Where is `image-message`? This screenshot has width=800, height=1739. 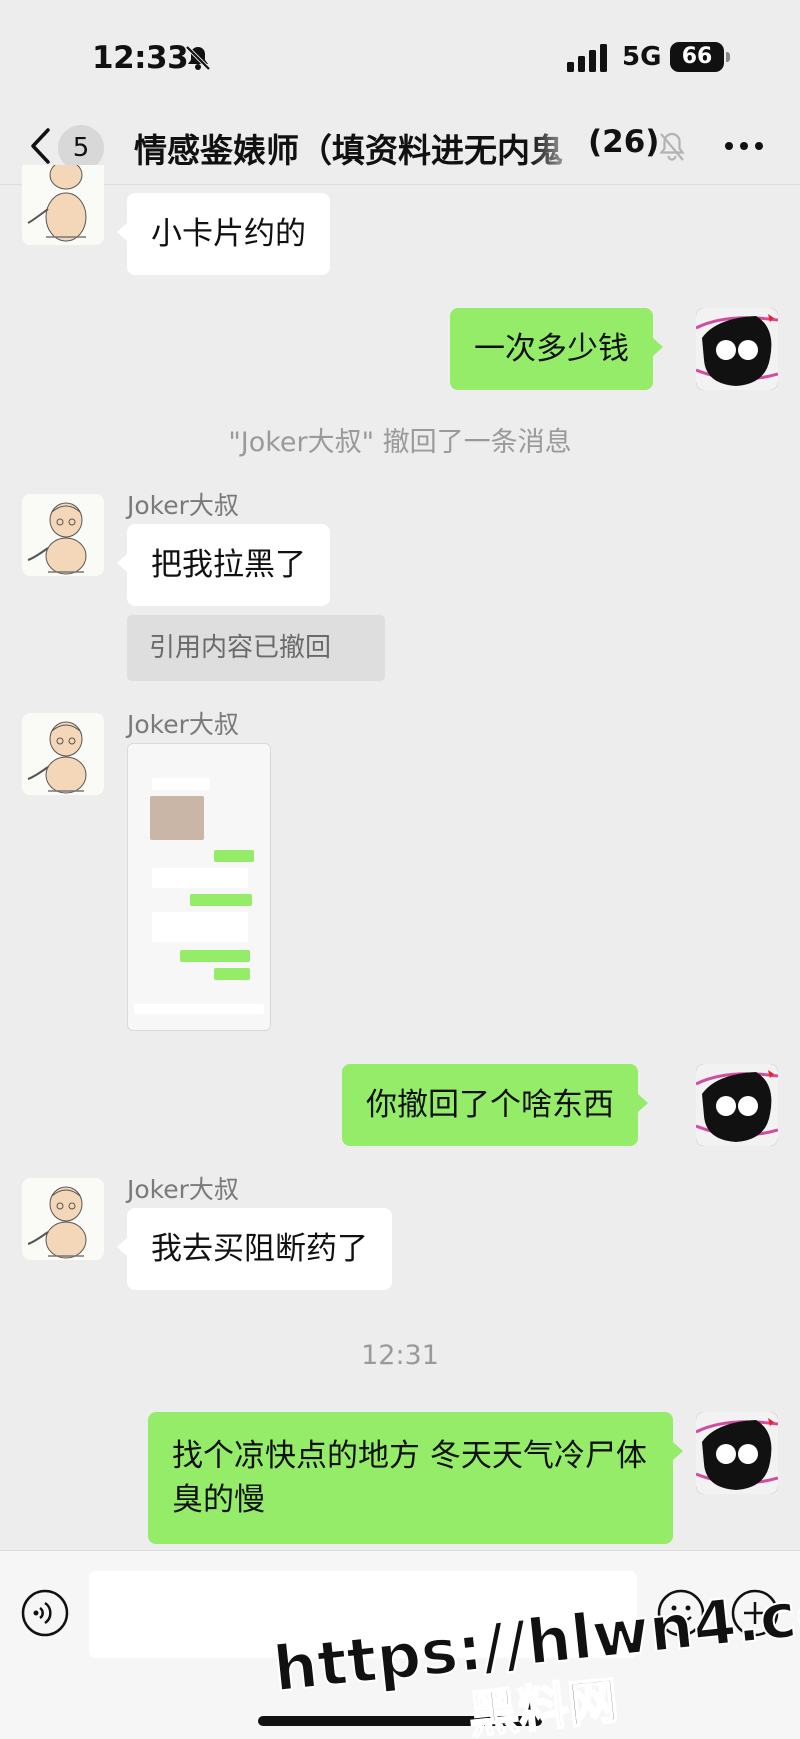
image-message is located at coordinates (199, 887).